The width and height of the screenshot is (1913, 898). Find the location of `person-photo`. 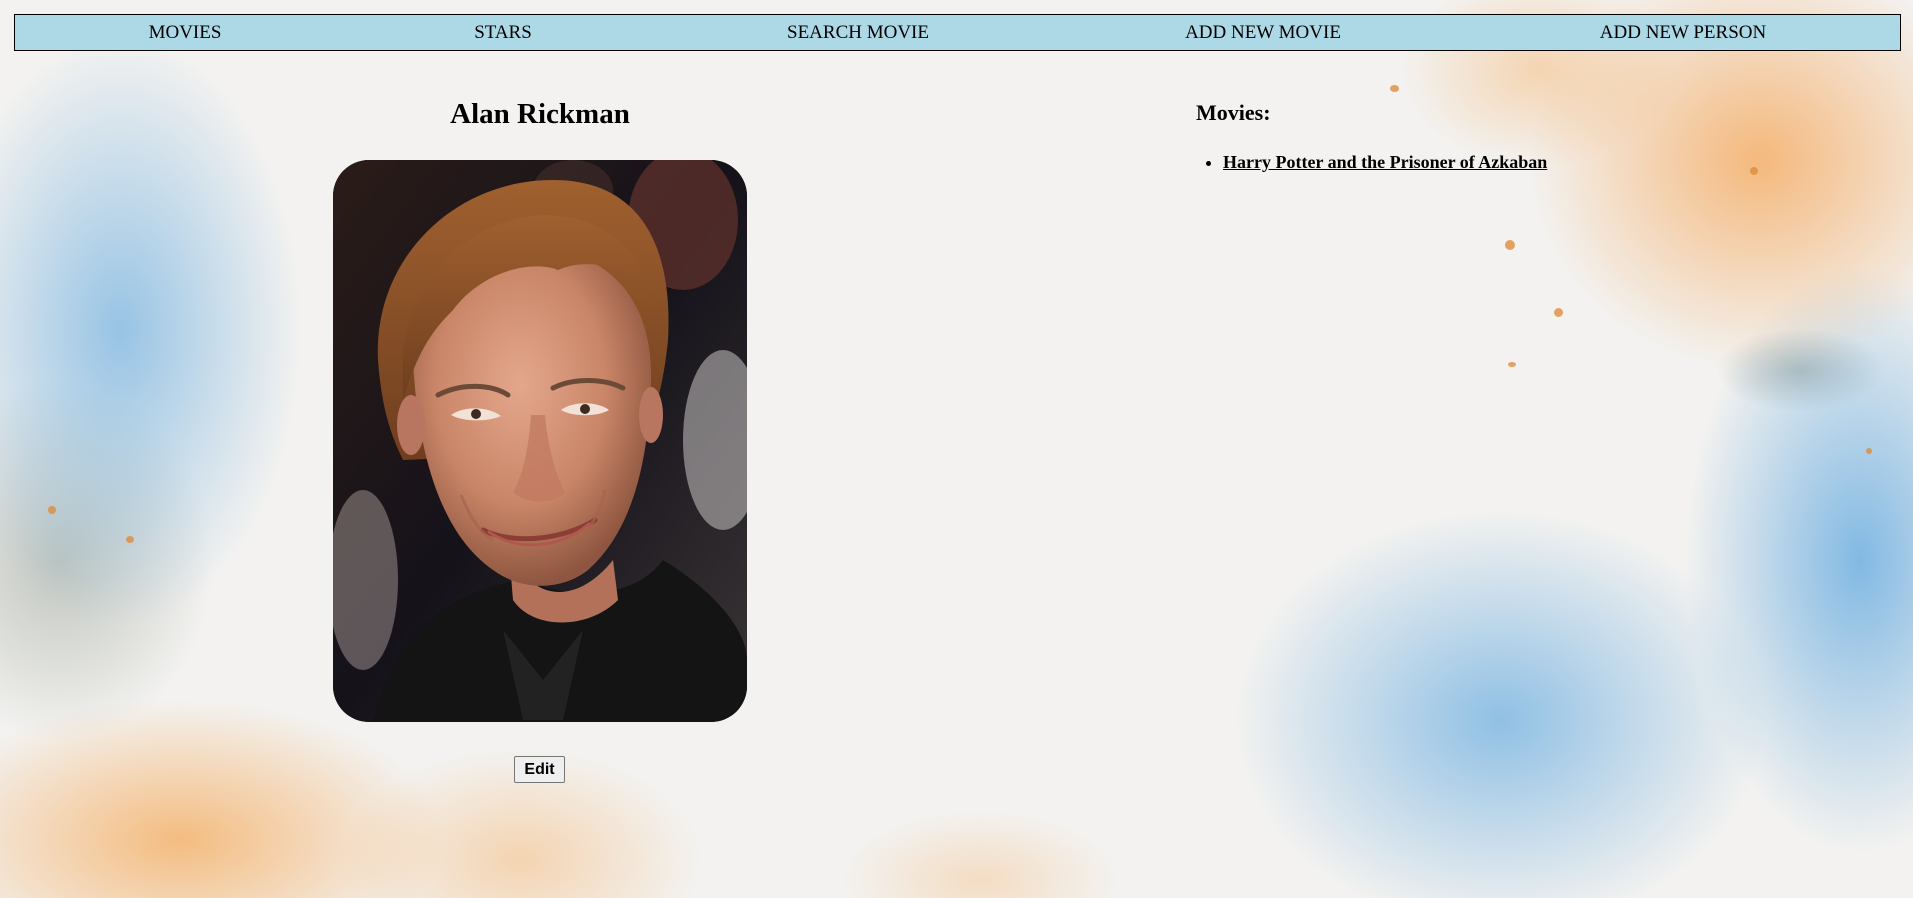

person-photo is located at coordinates (540, 441).